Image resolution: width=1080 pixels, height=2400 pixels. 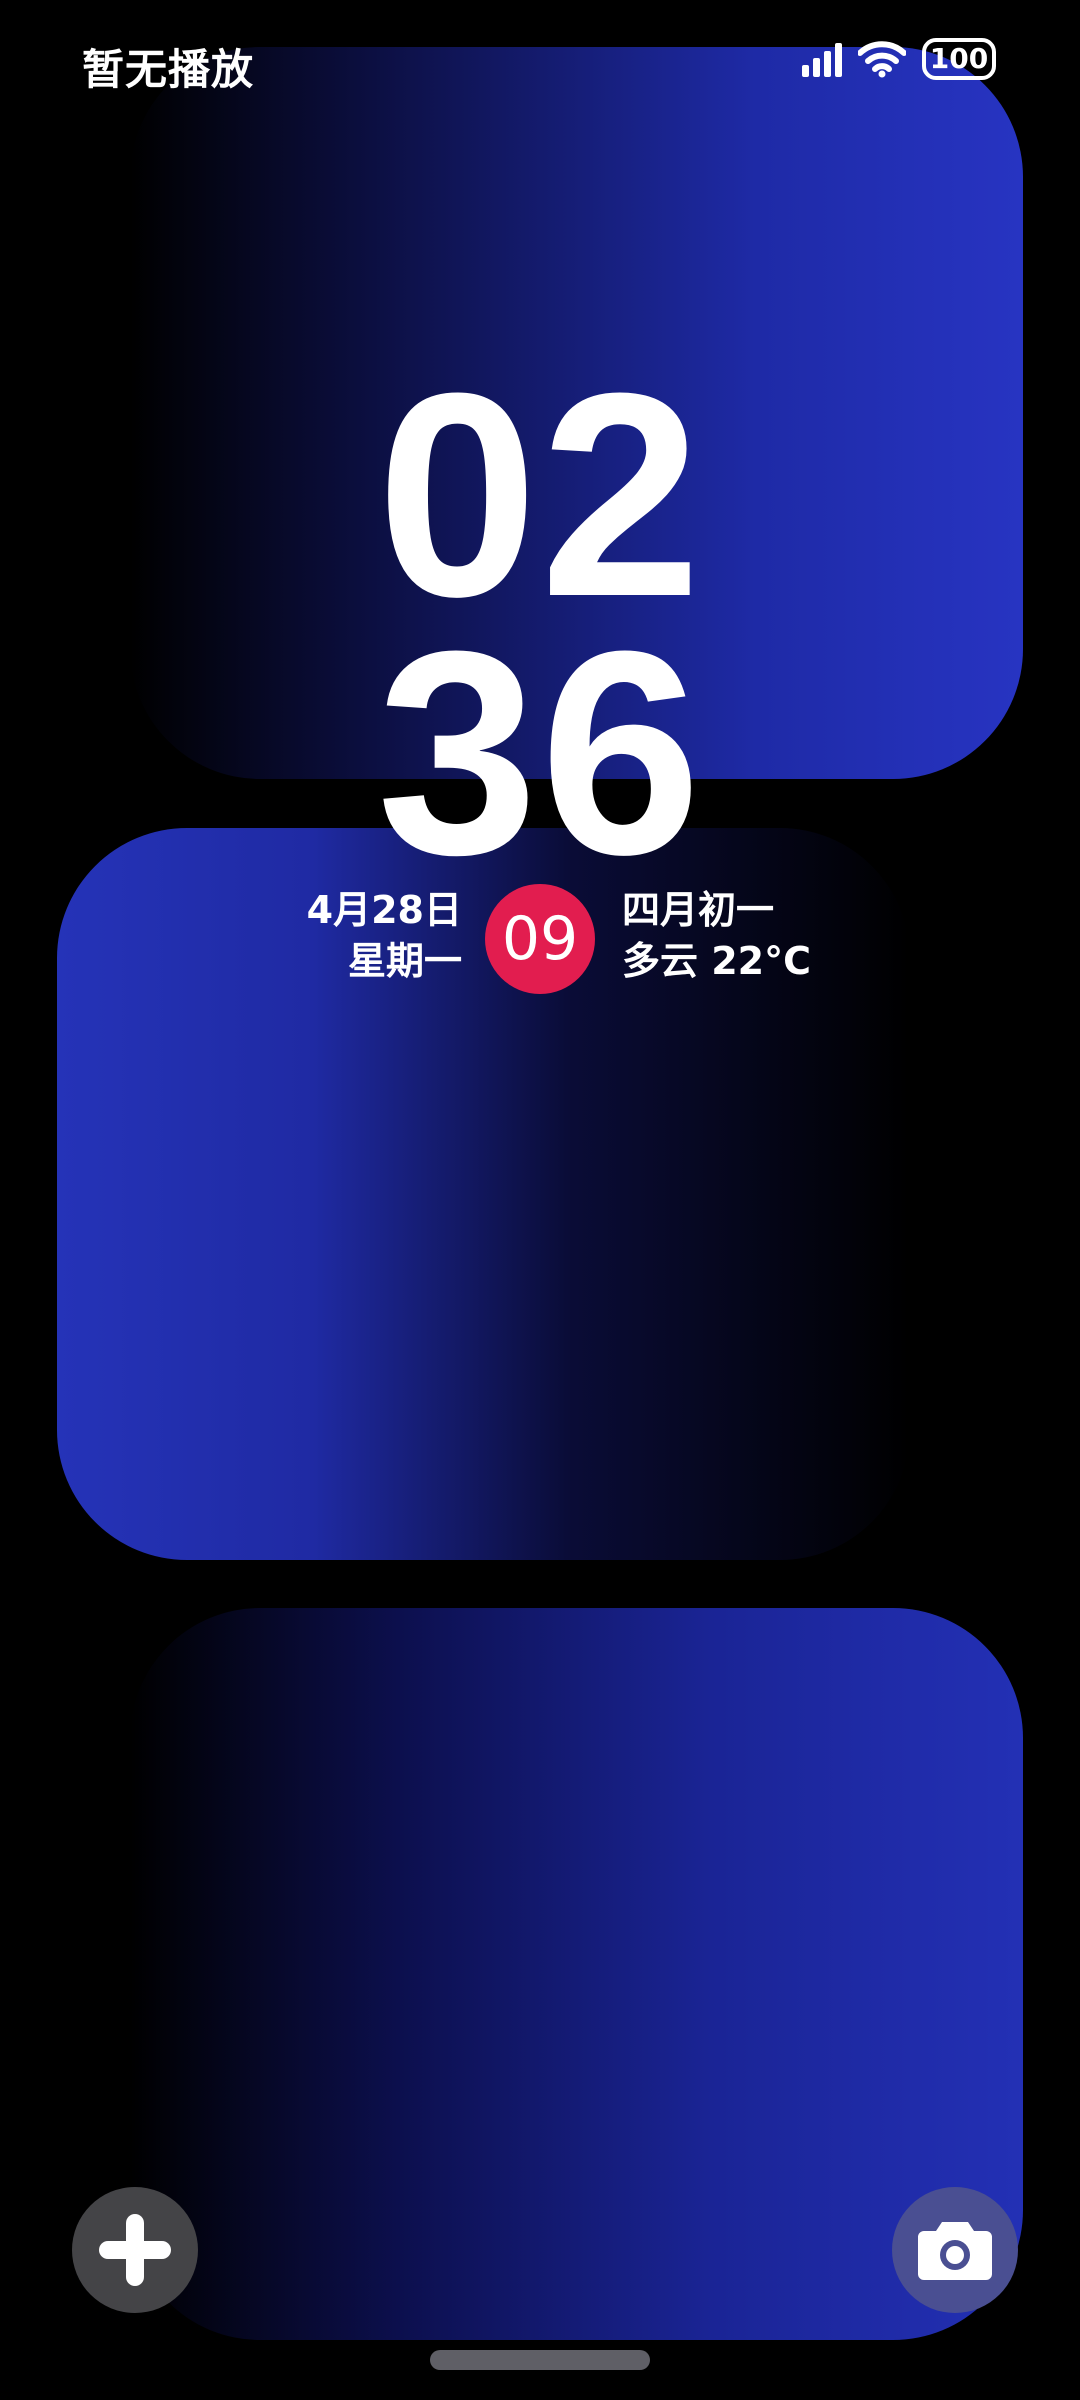 What do you see at coordinates (404, 961) in the screenshot?
I see `weekday-text: 星期一` at bounding box center [404, 961].